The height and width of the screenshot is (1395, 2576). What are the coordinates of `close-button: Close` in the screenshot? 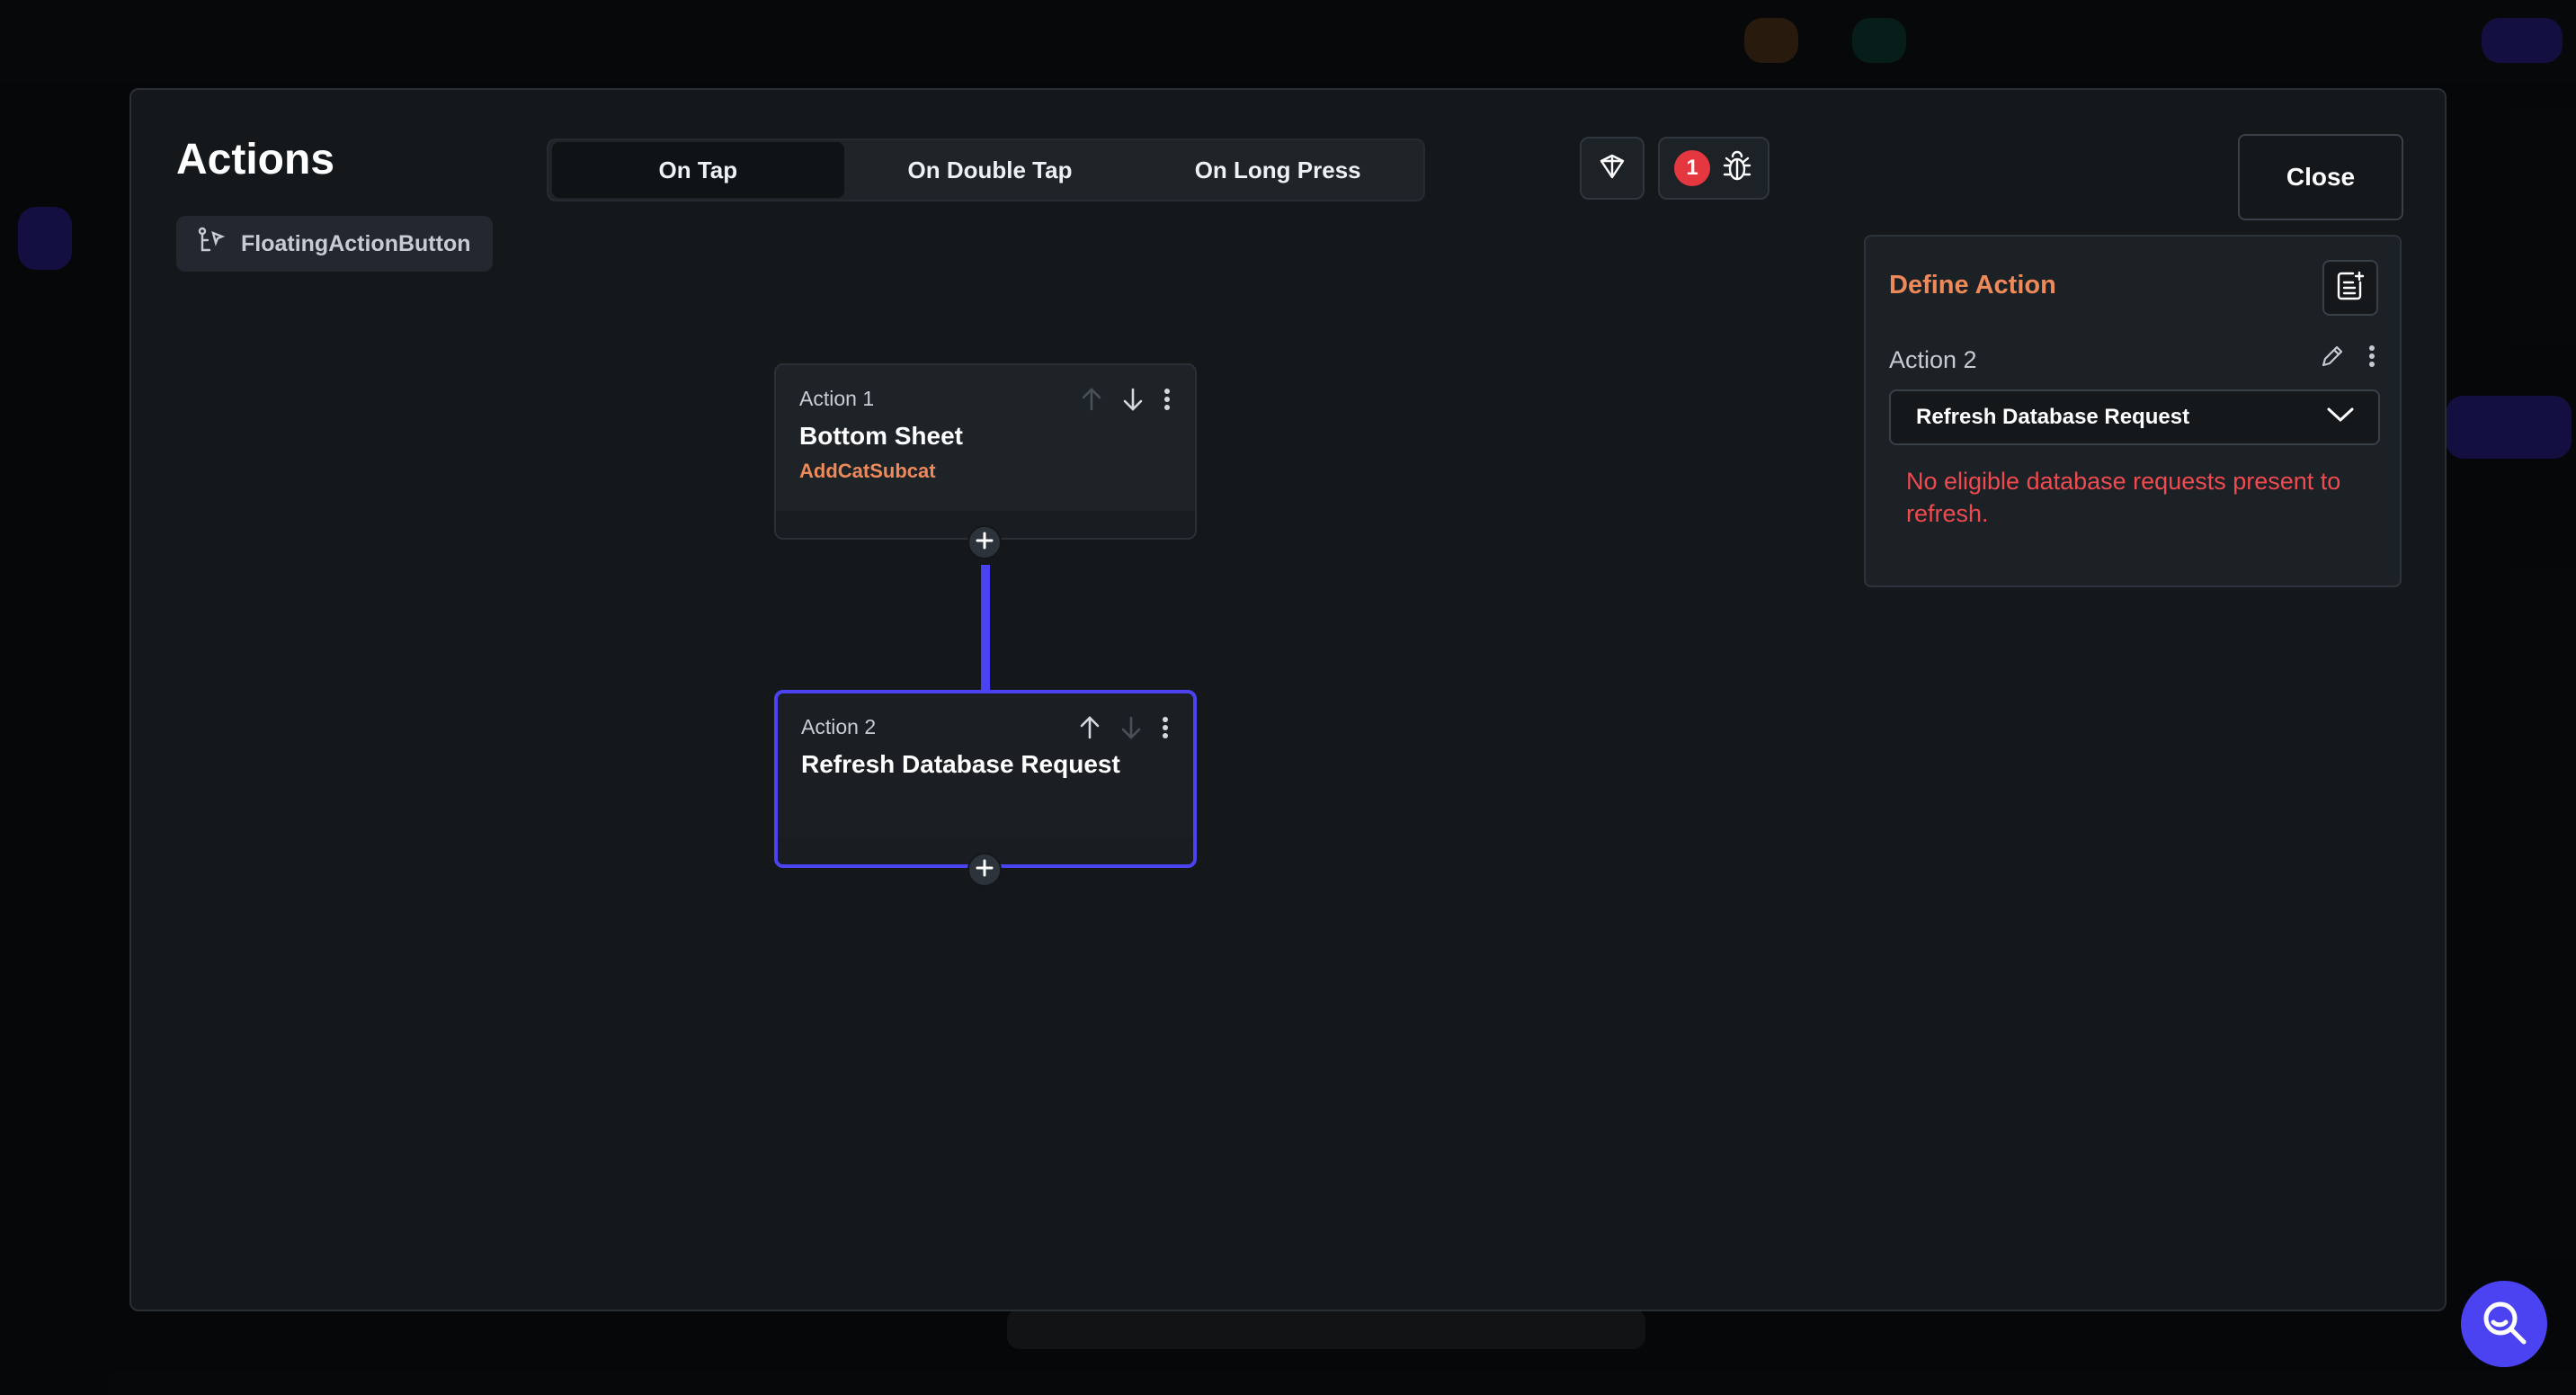 It's located at (2320, 177).